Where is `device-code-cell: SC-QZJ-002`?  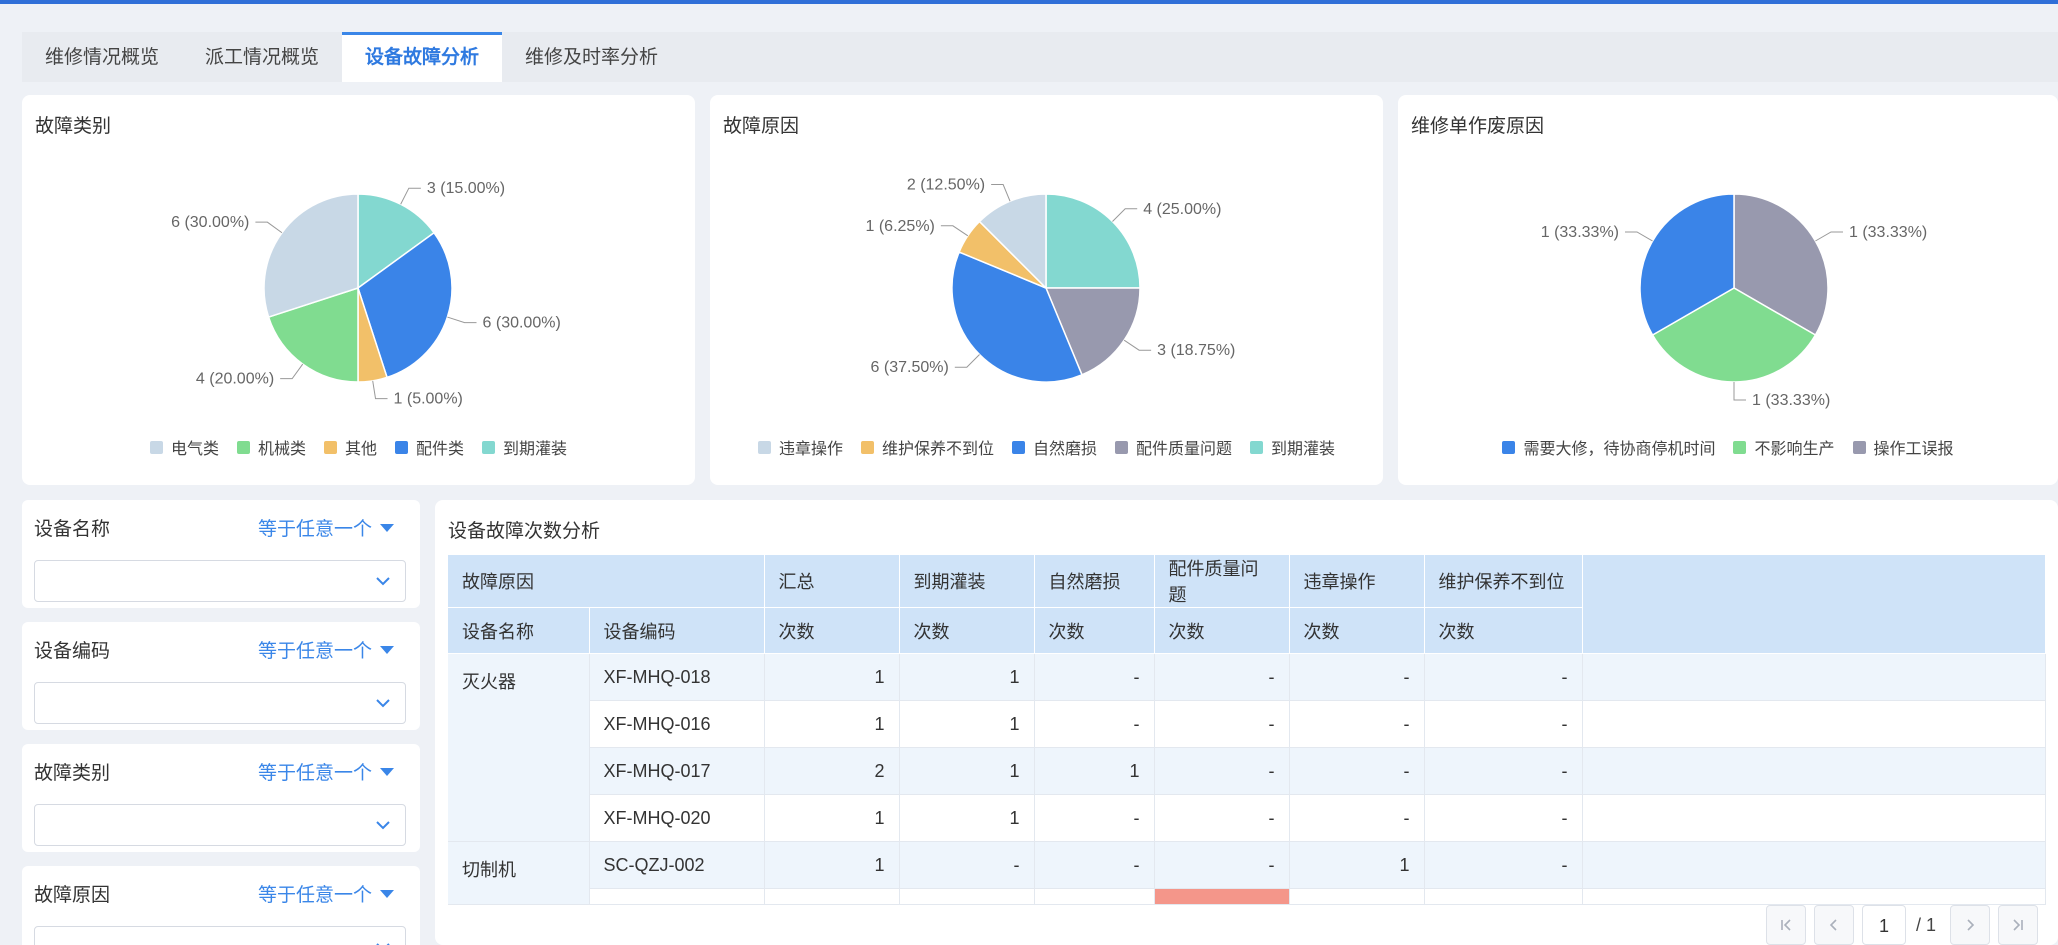
device-code-cell: SC-QZJ-002 is located at coordinates (677, 865).